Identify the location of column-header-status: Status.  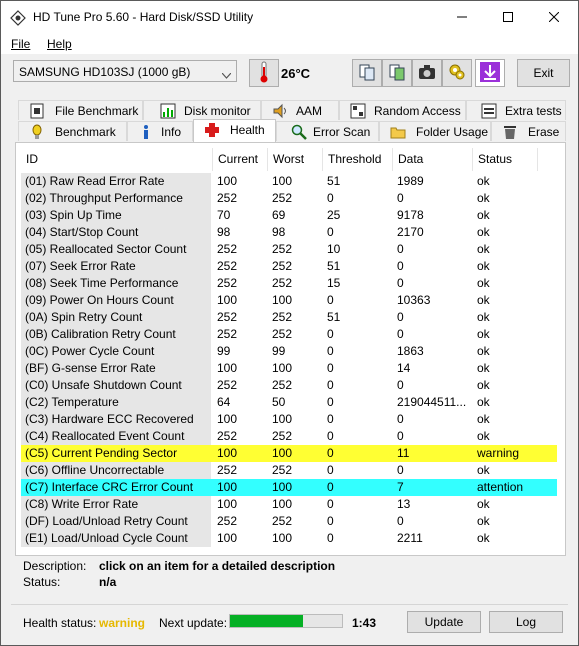
(505, 159).